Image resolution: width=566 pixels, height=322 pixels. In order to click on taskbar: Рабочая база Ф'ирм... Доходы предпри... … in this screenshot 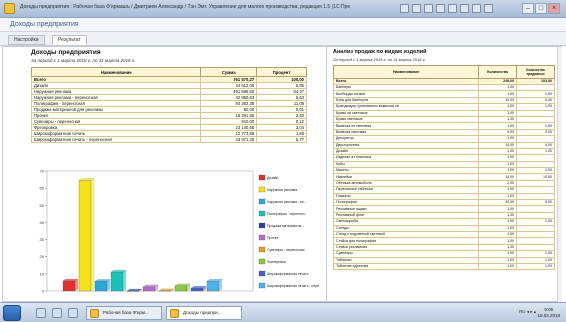, I will do `click(283, 312)`.